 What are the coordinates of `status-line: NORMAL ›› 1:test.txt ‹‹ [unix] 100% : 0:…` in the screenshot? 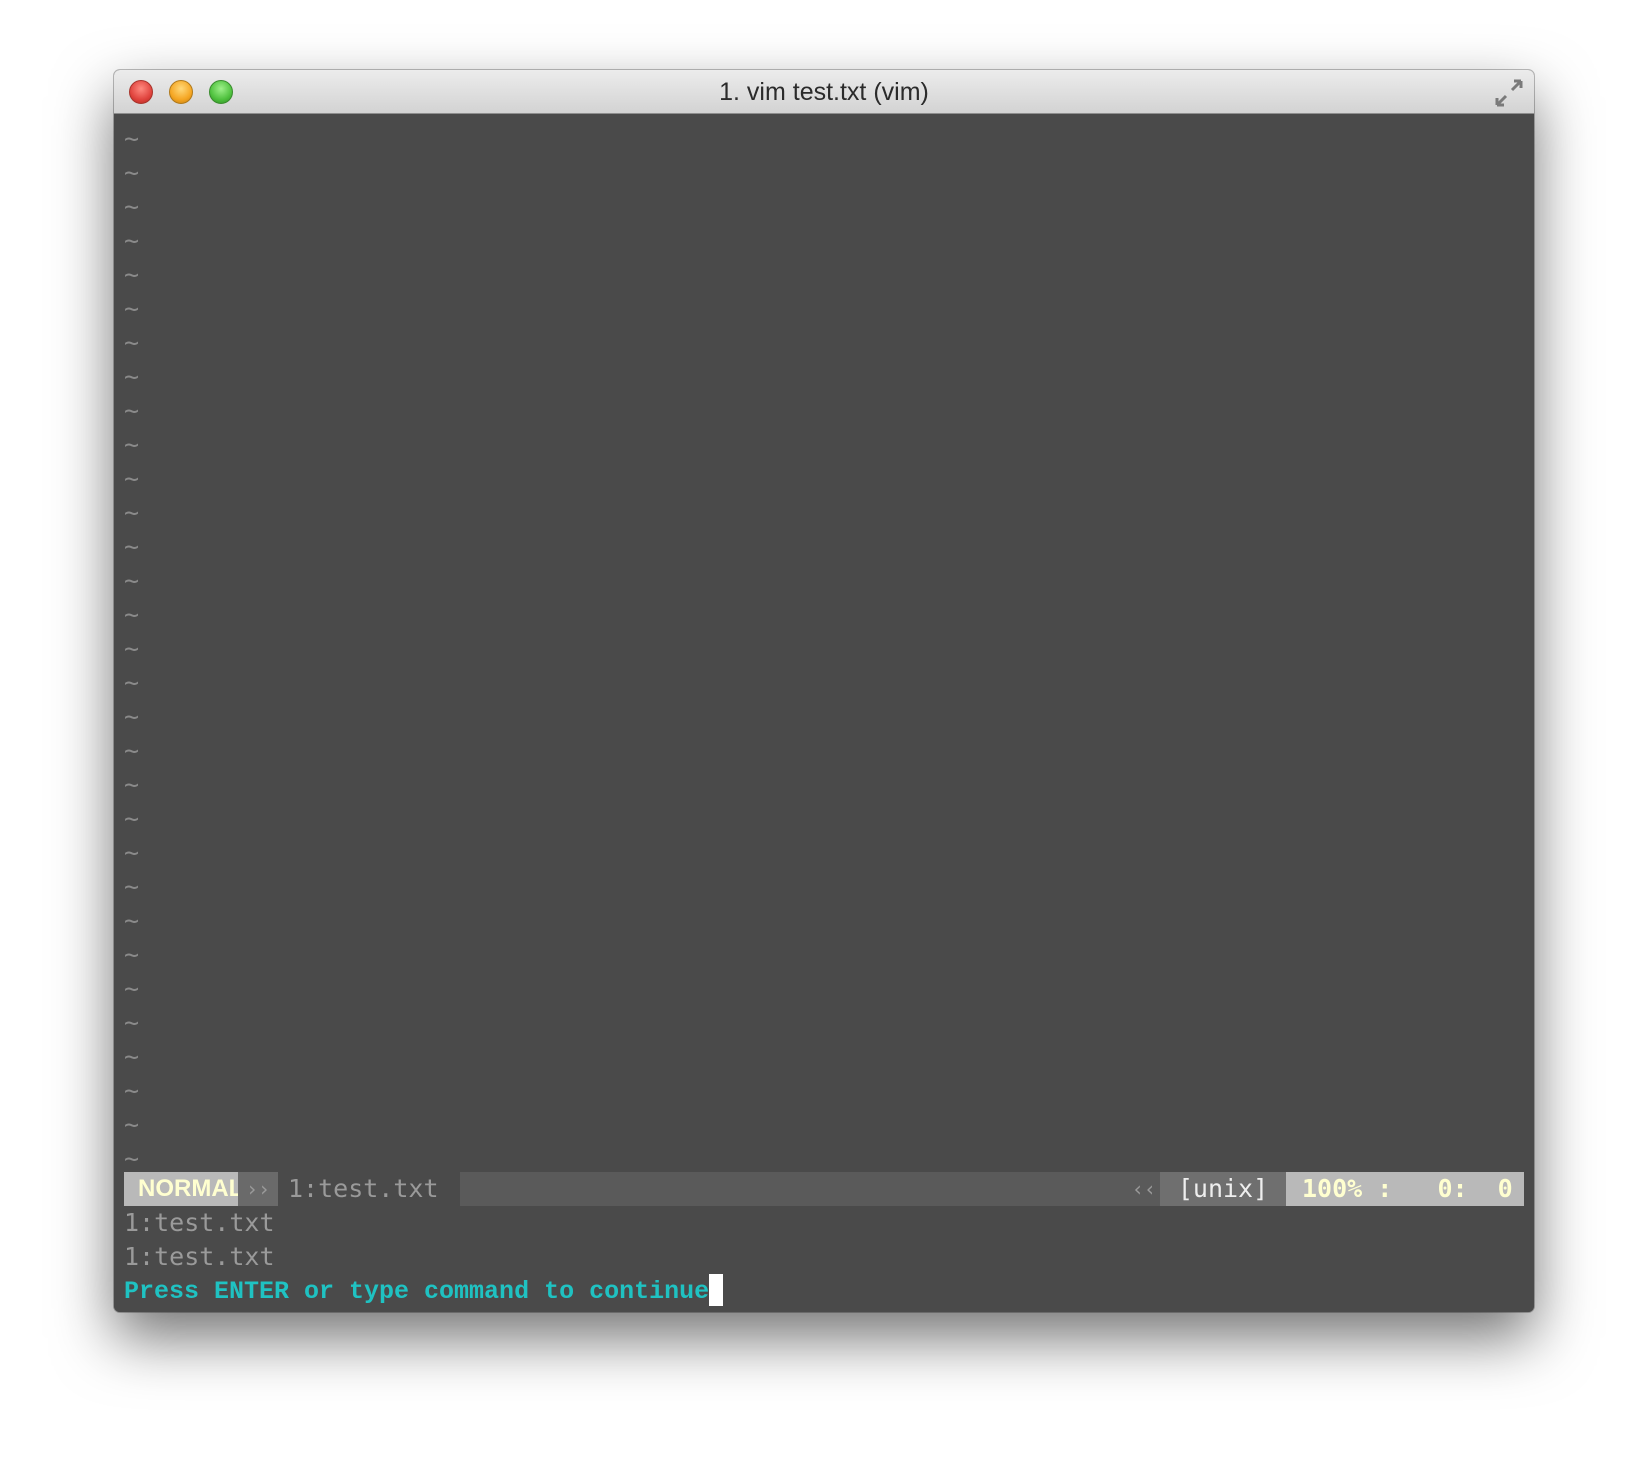 It's located at (824, 1189).